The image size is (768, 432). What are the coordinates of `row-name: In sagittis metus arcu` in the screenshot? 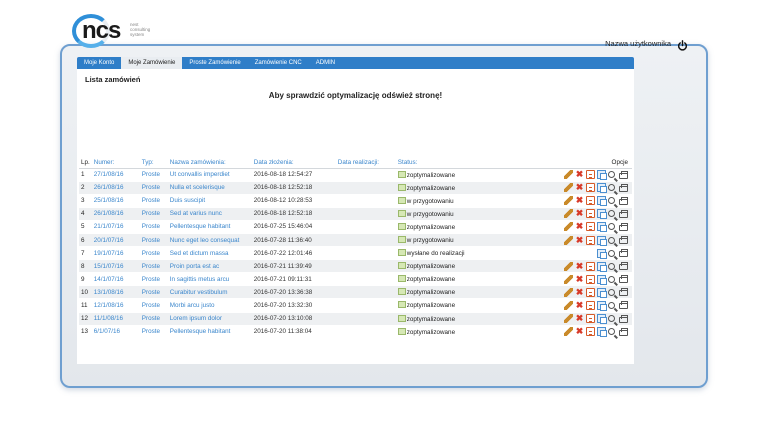 It's located at (209, 279).